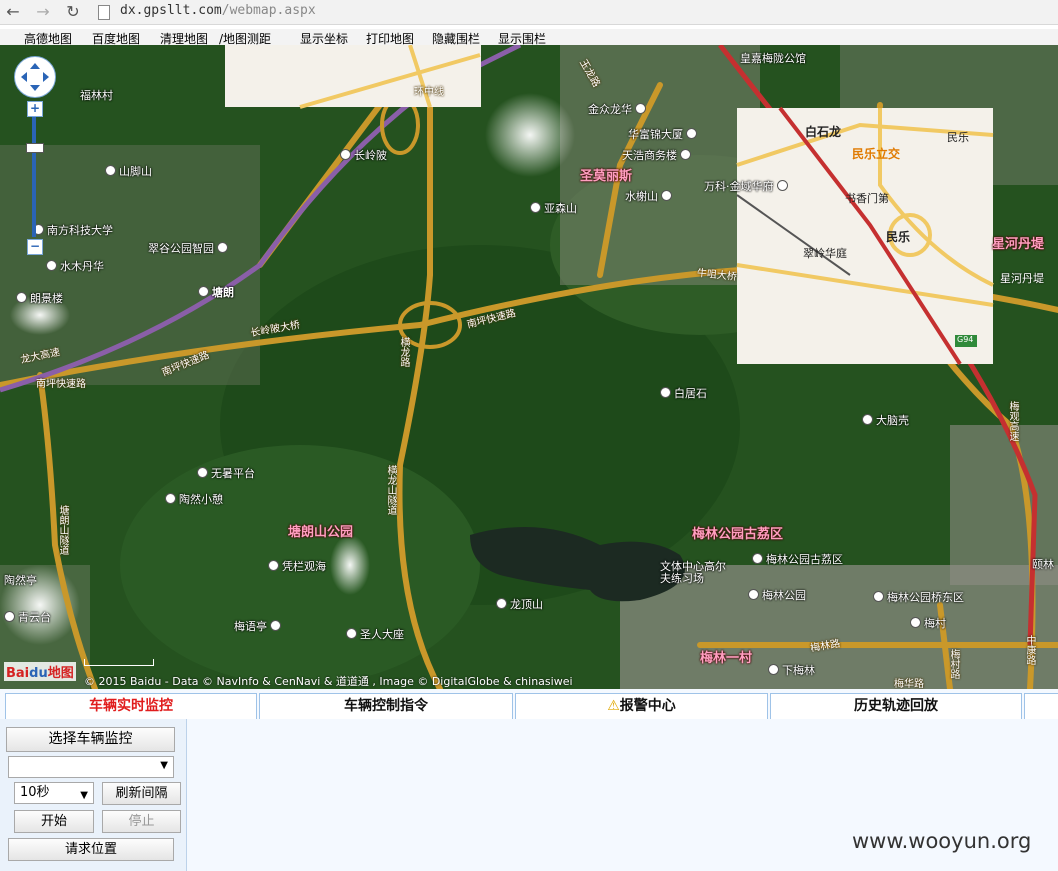 The width and height of the screenshot is (1058, 871). What do you see at coordinates (119, 662) in the screenshot?
I see `scale-bar` at bounding box center [119, 662].